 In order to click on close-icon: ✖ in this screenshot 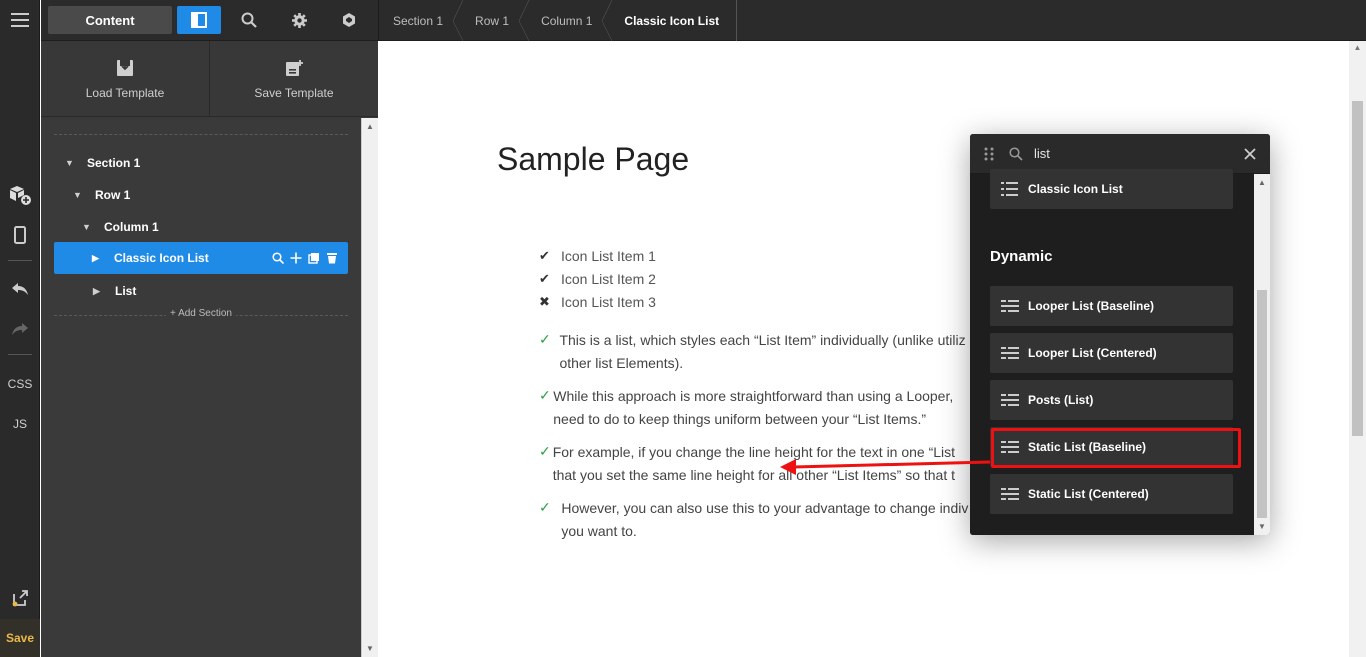, I will do `click(544, 301)`.